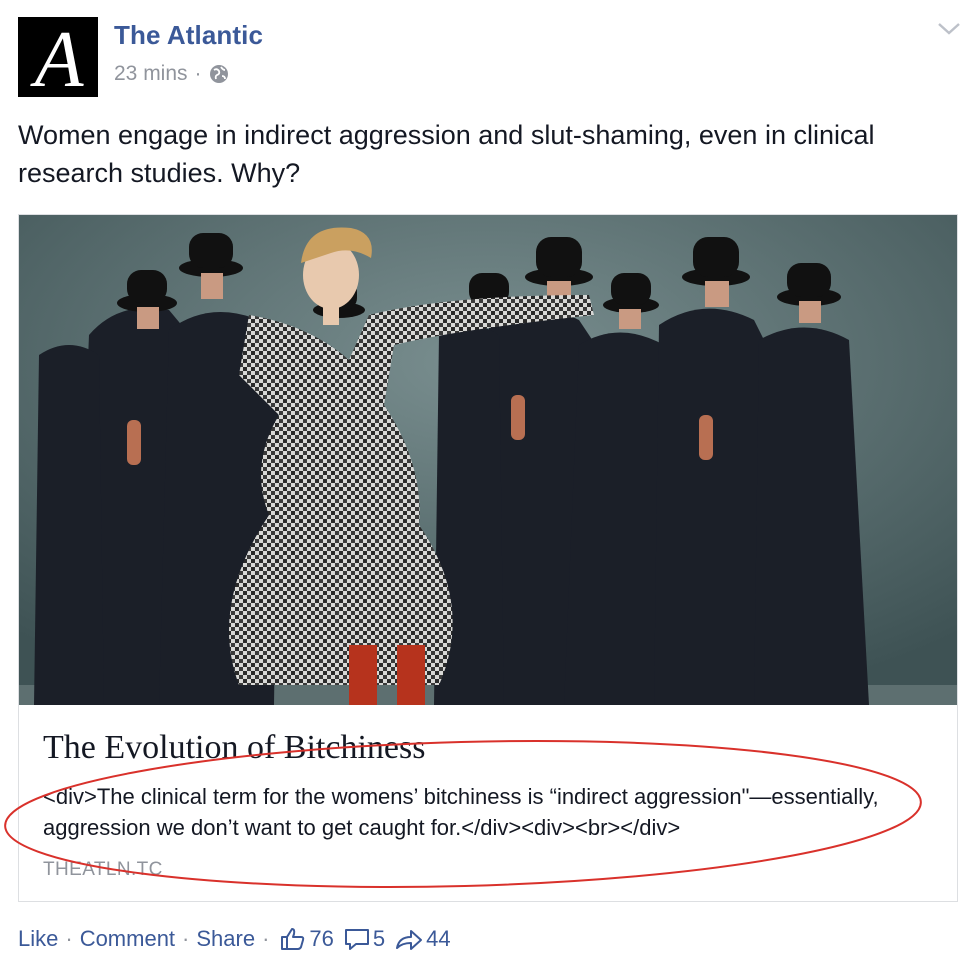 This screenshot has height=974, width=980. I want to click on shares-count-button: 44, so click(425, 939).